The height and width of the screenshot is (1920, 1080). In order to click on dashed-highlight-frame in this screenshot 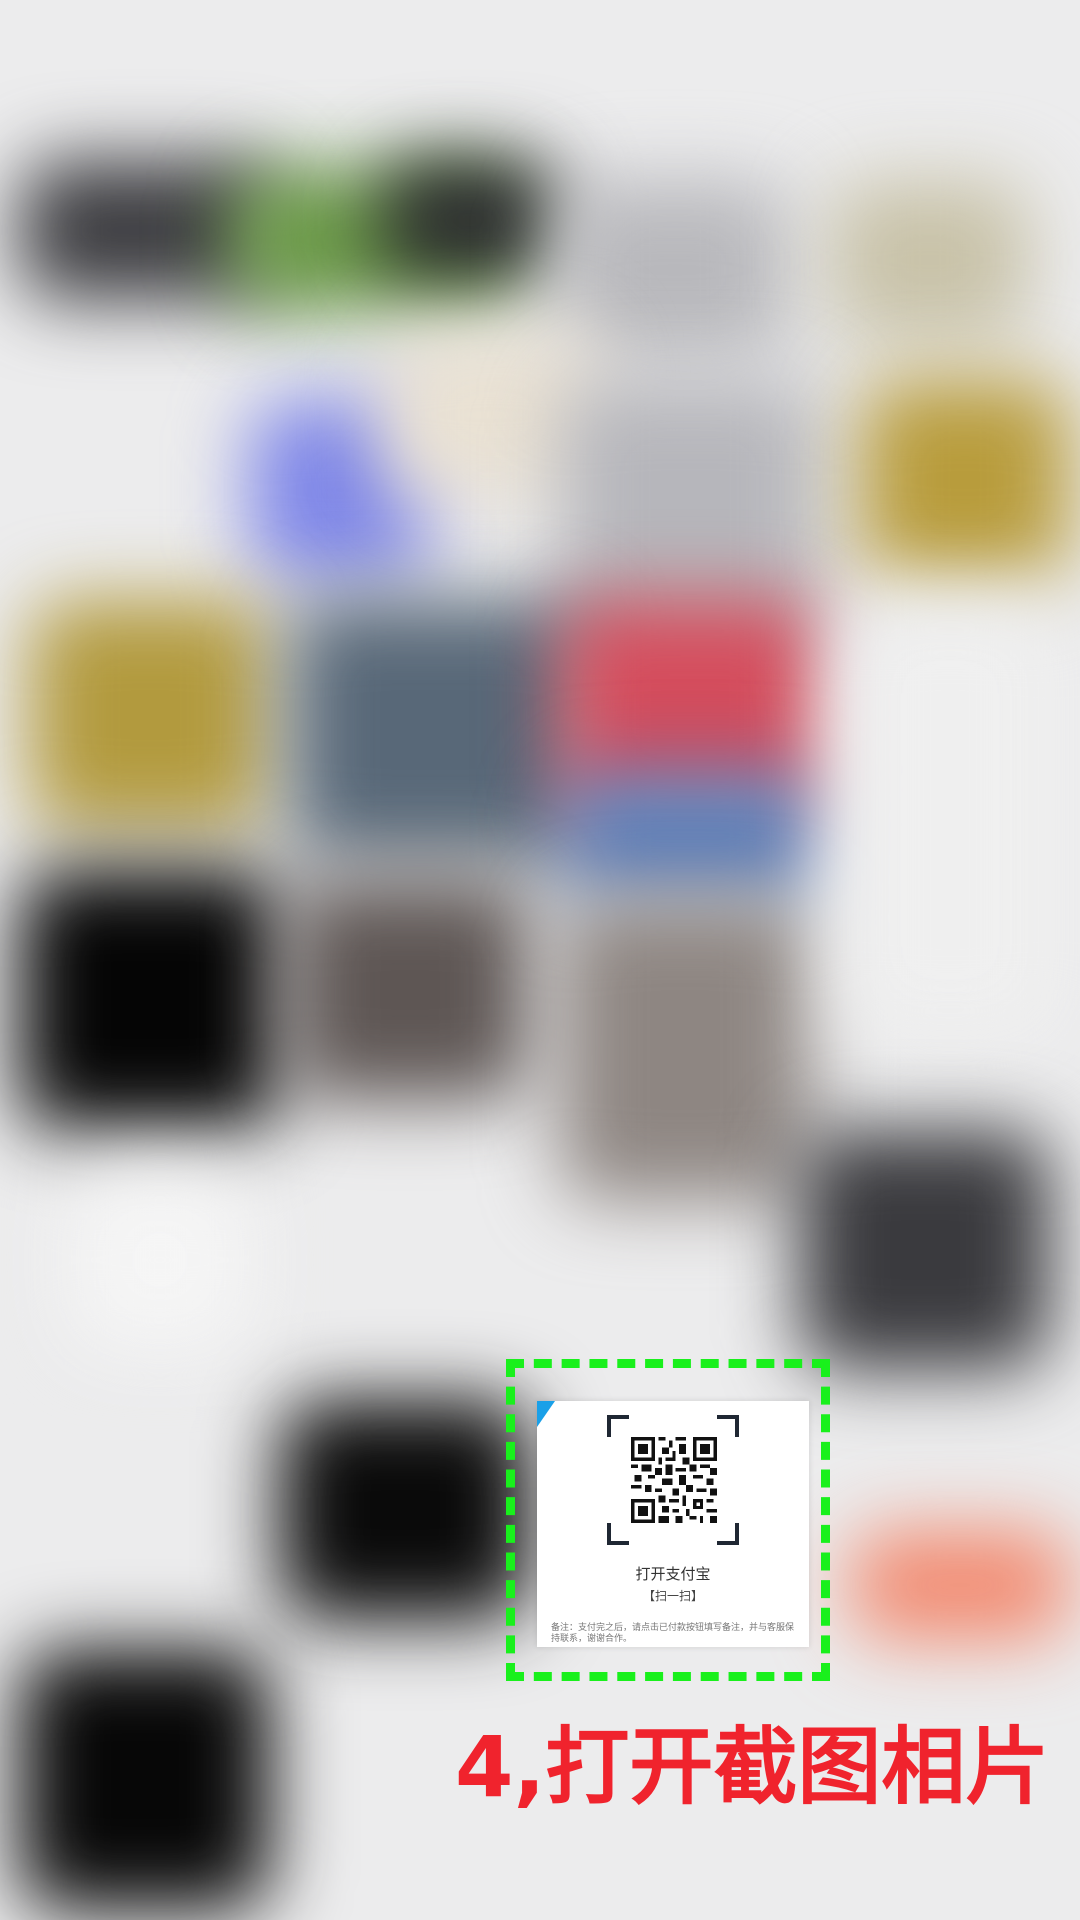, I will do `click(668, 1520)`.